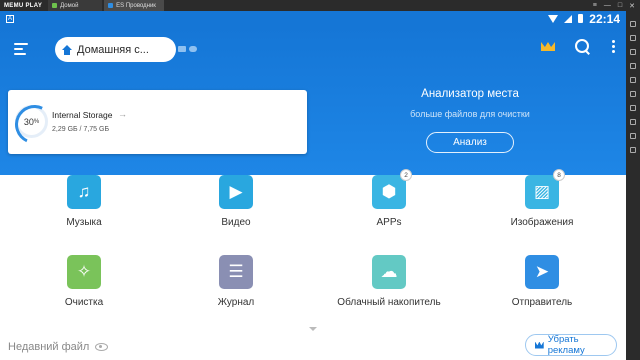 The width and height of the screenshot is (640, 360). What do you see at coordinates (470, 142) in the screenshot?
I see `analyze-button: Анализ` at bounding box center [470, 142].